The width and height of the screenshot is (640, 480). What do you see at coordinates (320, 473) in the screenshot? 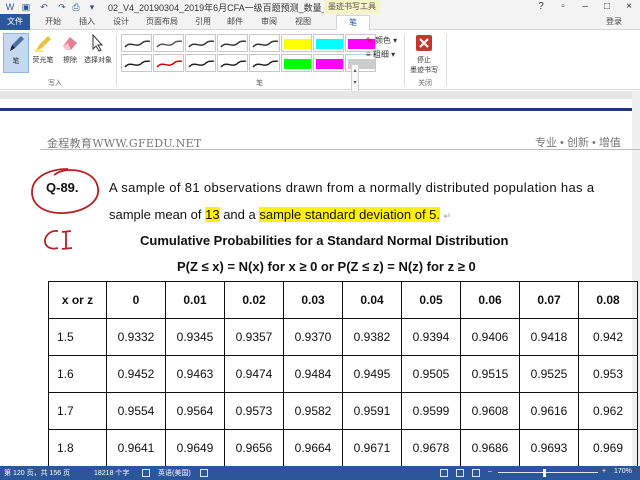
I see `status-bar: 第 120 页，共 156 页 18218 个字 英语(美国) – + 170%` at bounding box center [320, 473].